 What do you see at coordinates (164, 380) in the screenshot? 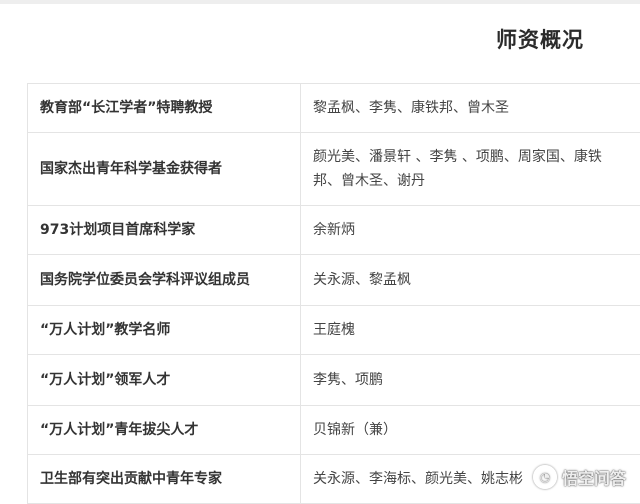
I see `row-label: “万人计划”领军人才` at bounding box center [164, 380].